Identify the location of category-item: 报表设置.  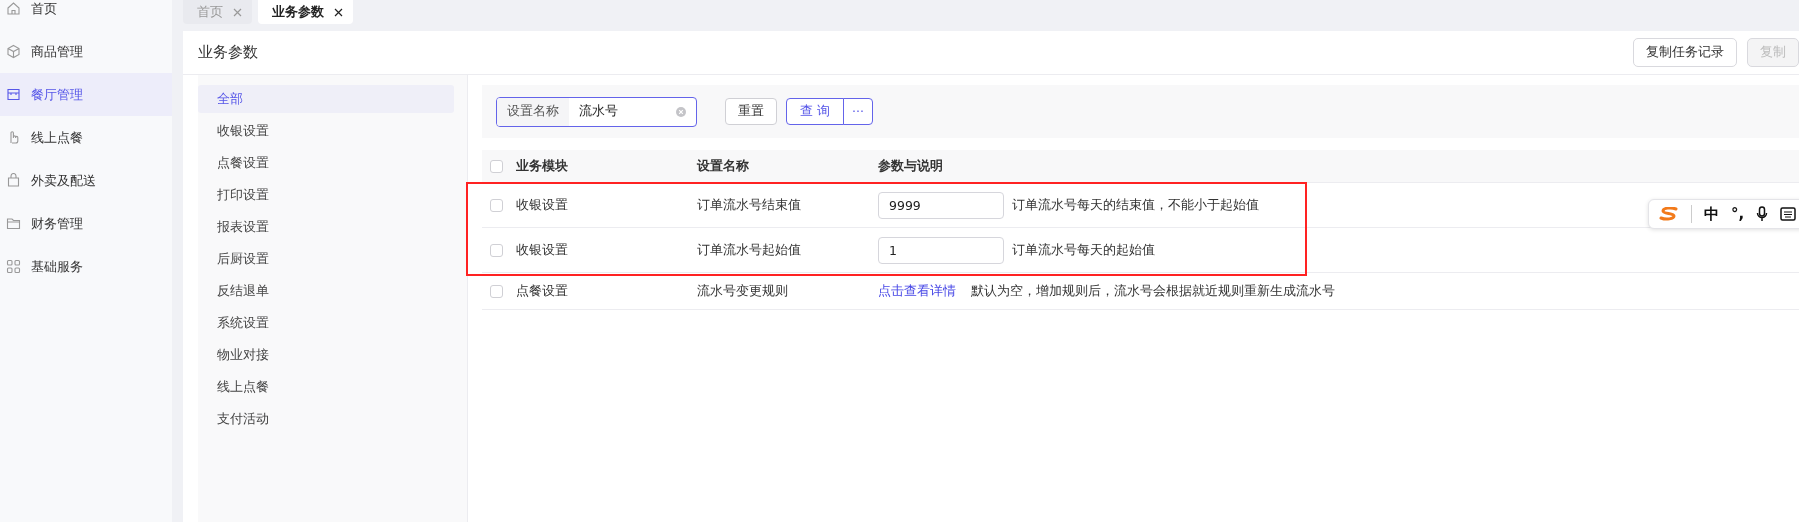
(326, 227).